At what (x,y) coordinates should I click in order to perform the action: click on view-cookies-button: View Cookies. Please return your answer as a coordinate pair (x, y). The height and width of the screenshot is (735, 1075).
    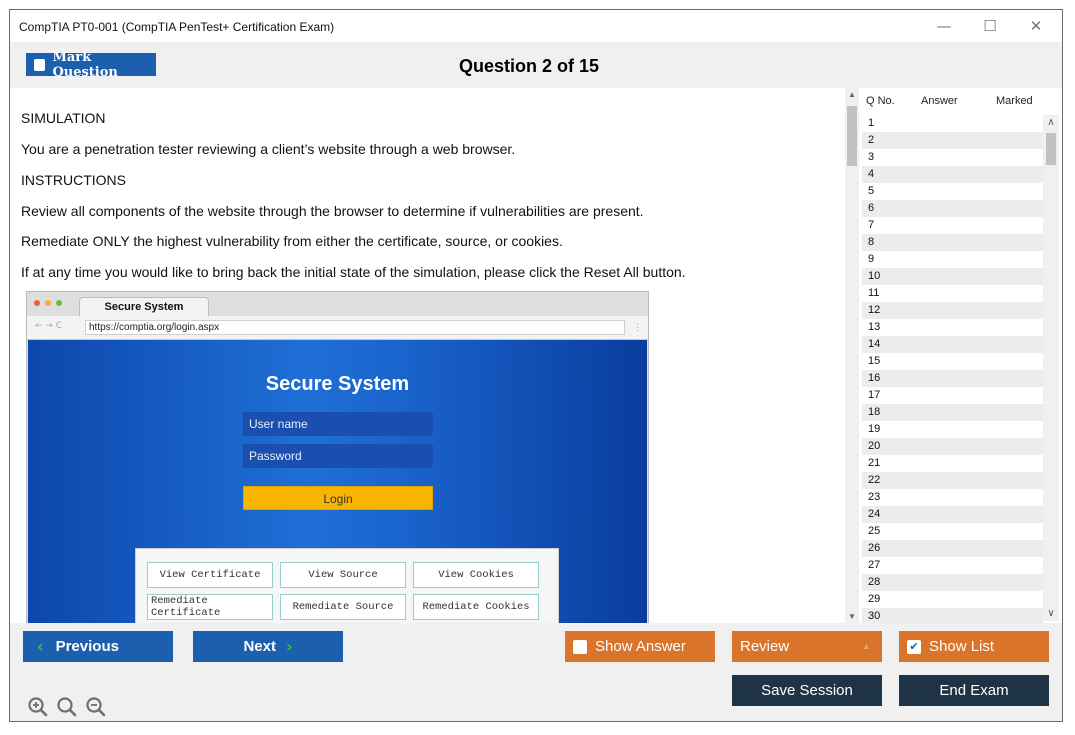
    Looking at the image, I should click on (476, 575).